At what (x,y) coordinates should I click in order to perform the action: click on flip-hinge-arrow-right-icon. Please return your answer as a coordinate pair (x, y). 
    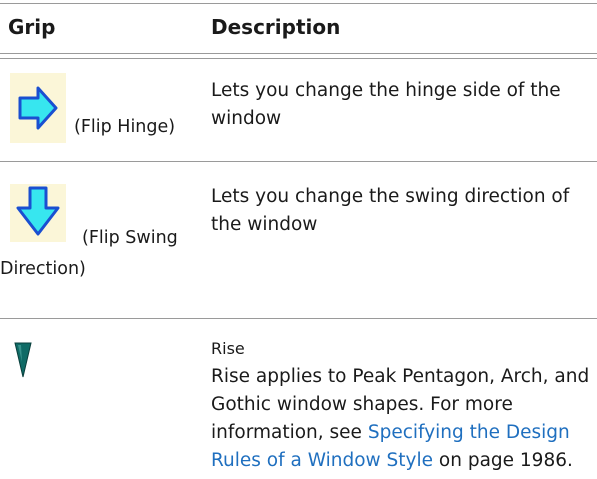
    Looking at the image, I should click on (38, 108).